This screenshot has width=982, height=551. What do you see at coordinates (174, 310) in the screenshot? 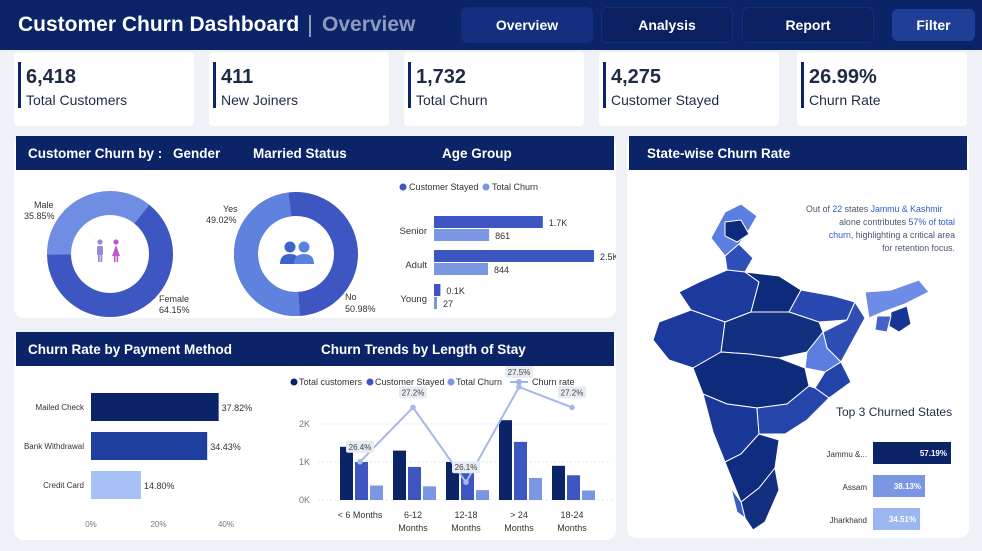
I see `gender-female-pct: 64.15%` at bounding box center [174, 310].